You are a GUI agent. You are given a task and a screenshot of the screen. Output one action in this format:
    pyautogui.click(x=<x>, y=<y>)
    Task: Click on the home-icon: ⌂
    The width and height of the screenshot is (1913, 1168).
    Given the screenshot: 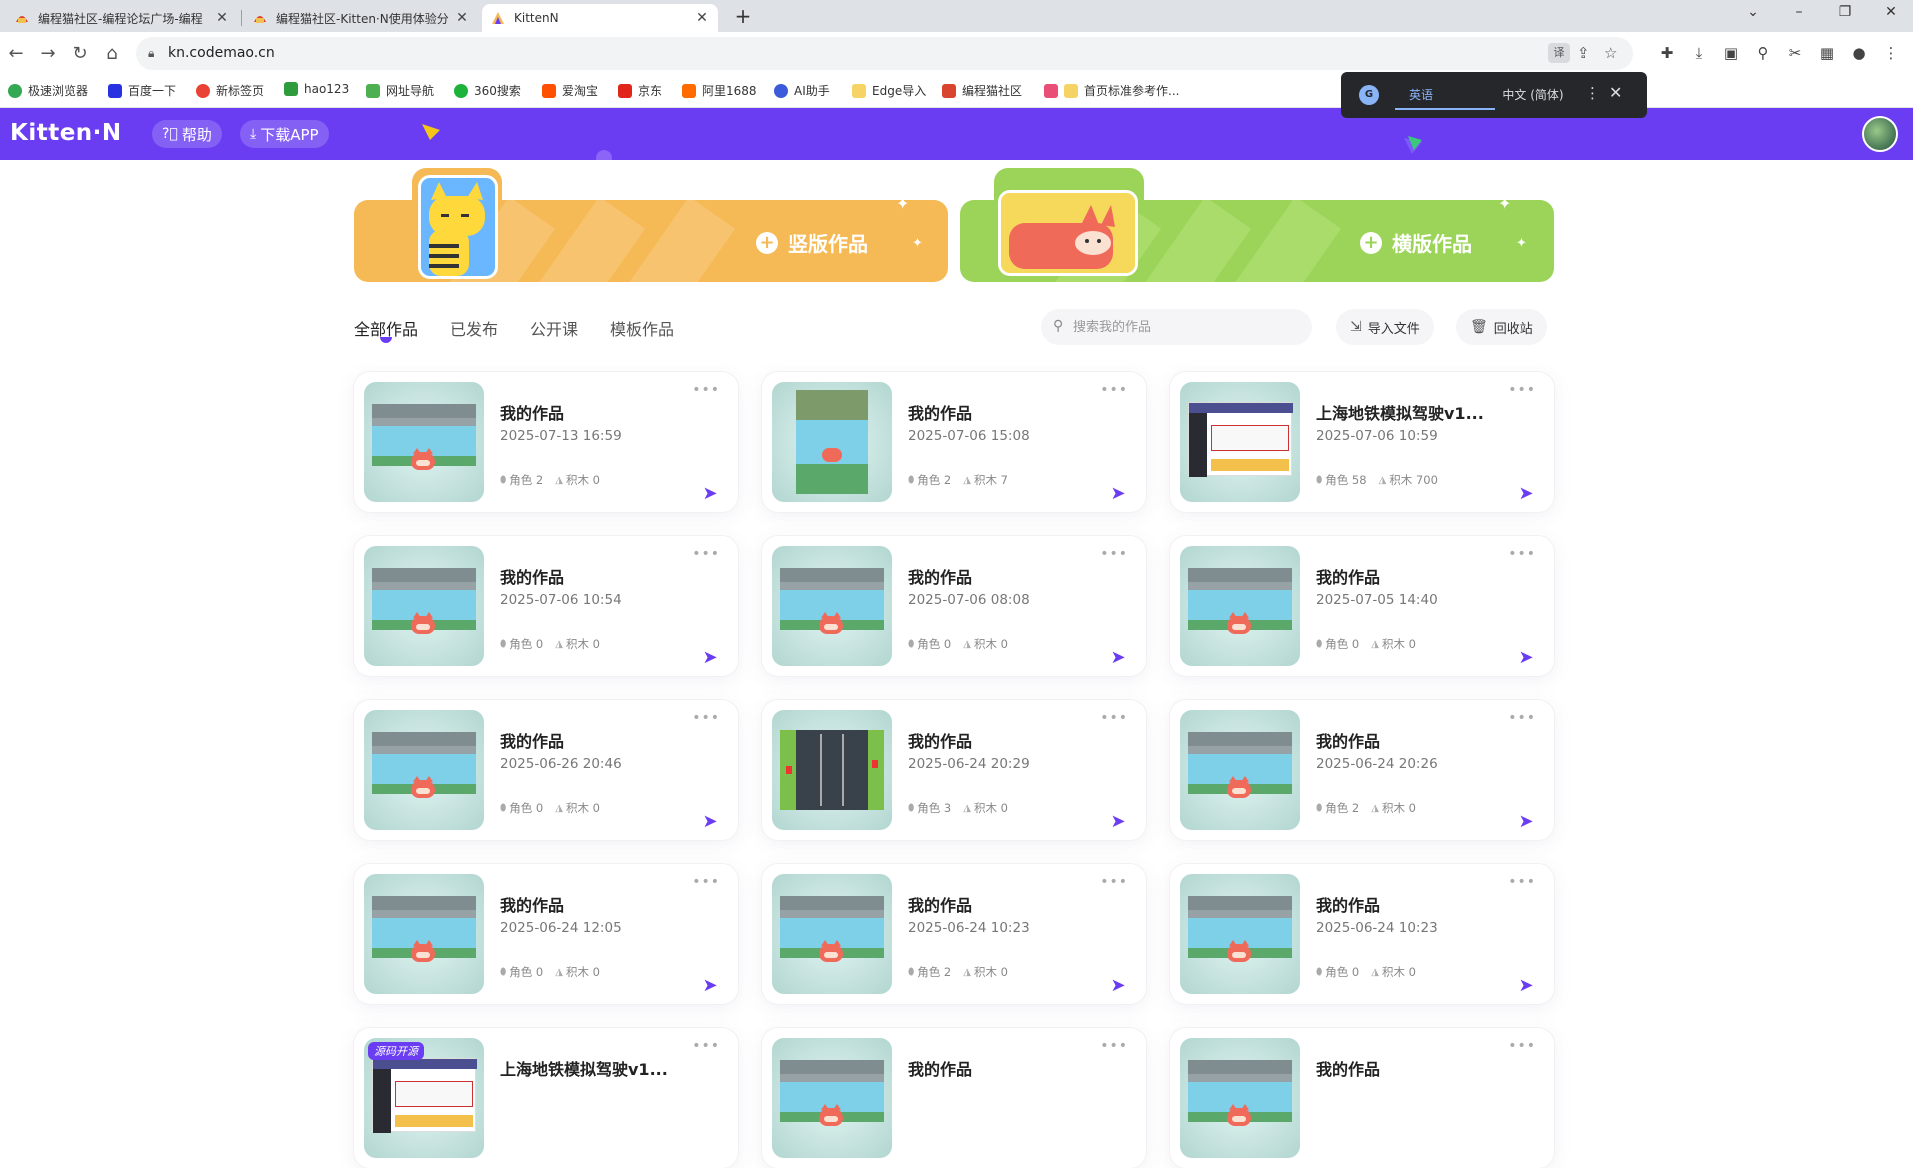 What is the action you would take?
    pyautogui.click(x=112, y=54)
    